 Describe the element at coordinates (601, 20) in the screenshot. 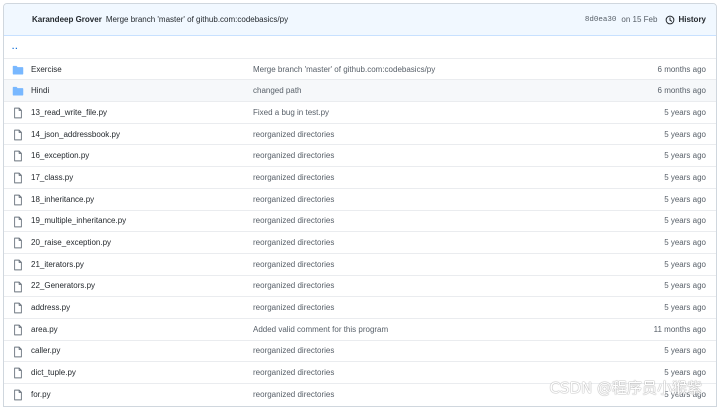

I see `commit-sha: 8d0ea30` at that location.